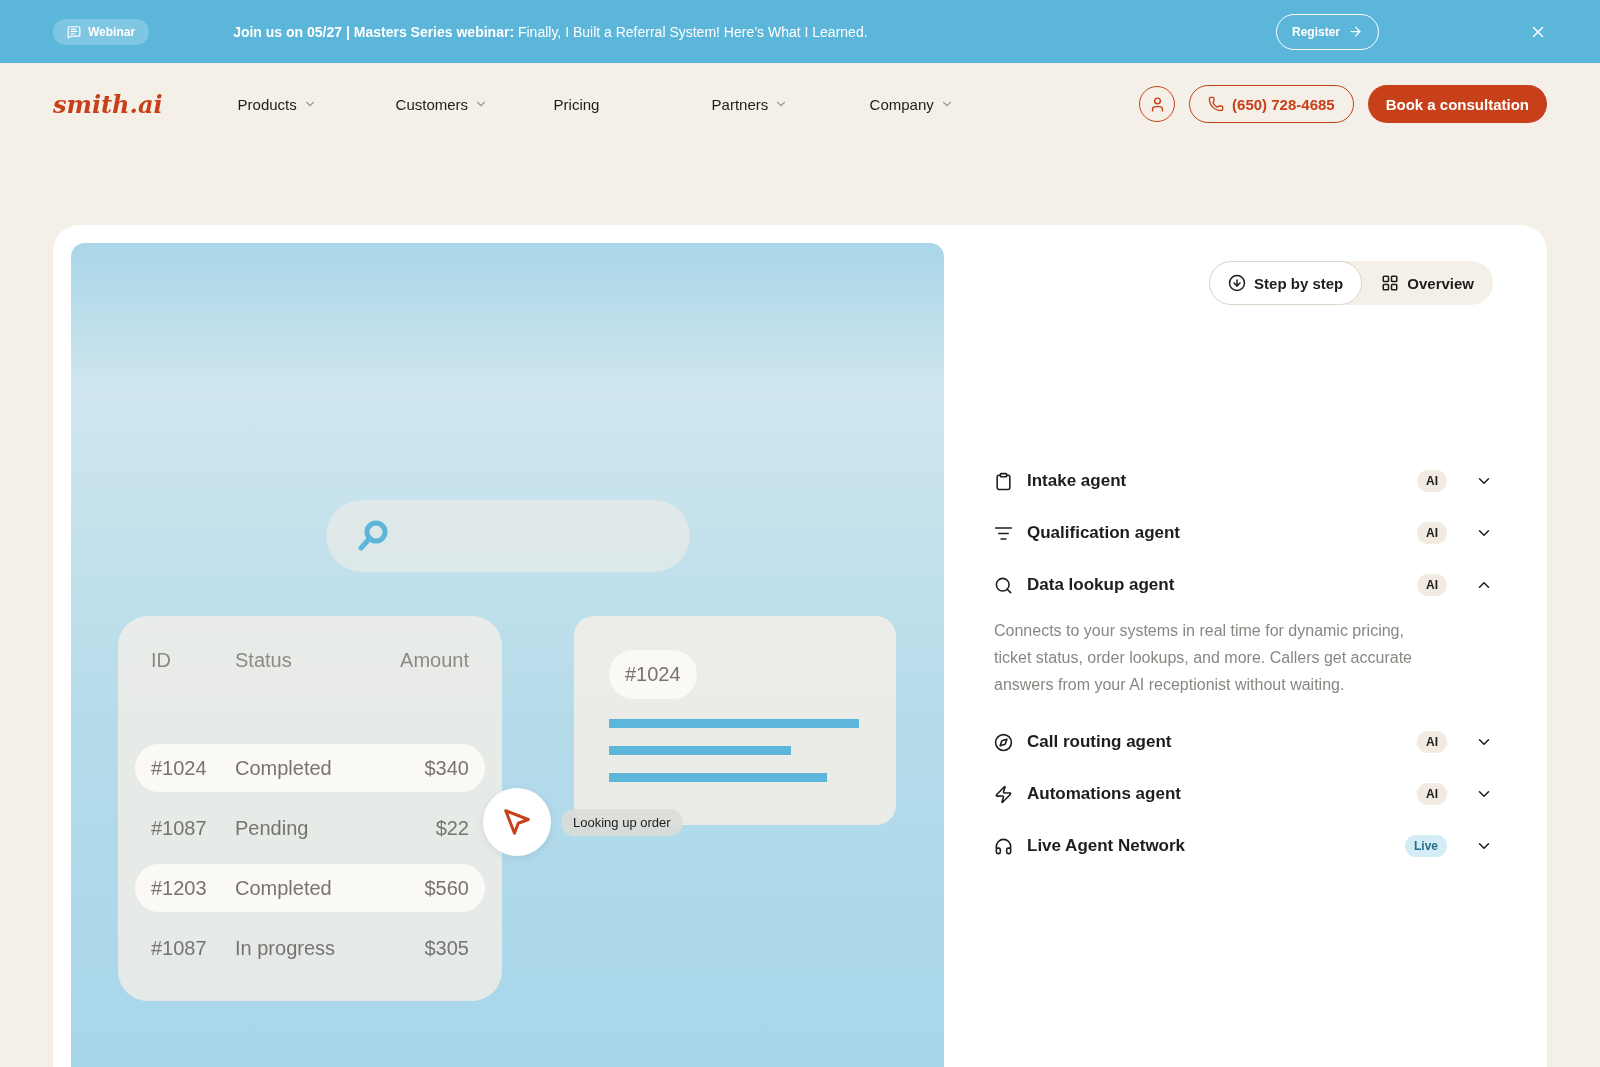  Describe the element at coordinates (446, 888) in the screenshot. I see `table-cell: $560` at that location.